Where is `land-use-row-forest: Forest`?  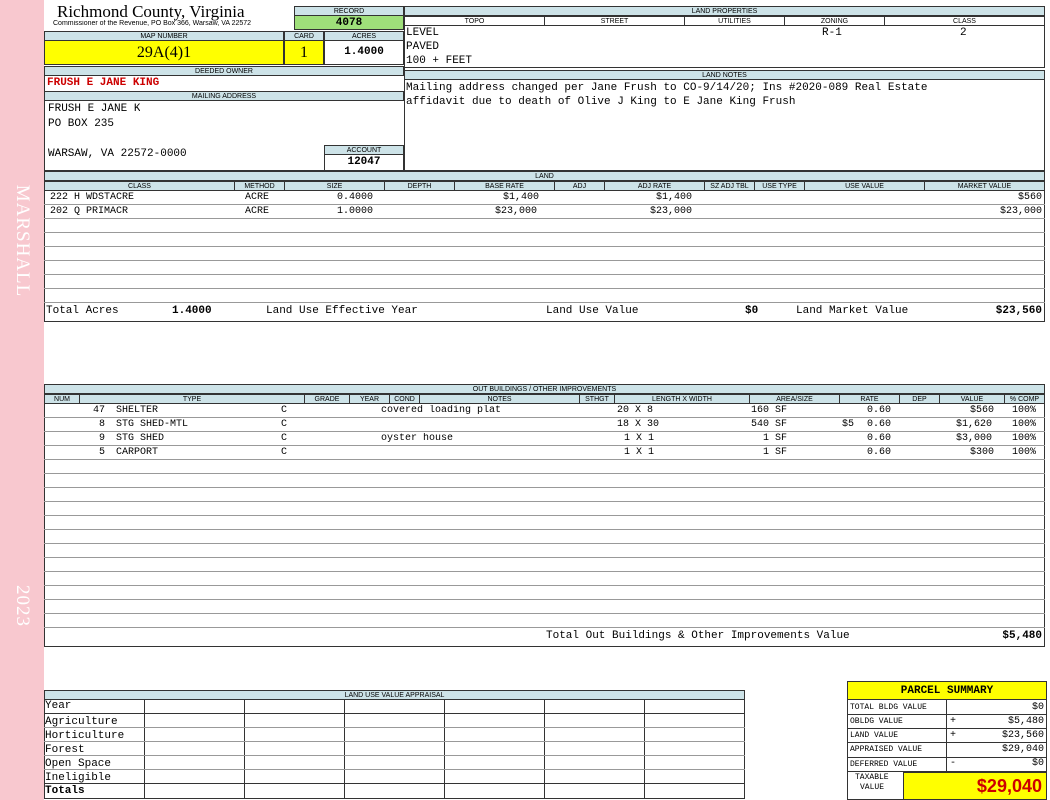
land-use-row-forest: Forest is located at coordinates (65, 750).